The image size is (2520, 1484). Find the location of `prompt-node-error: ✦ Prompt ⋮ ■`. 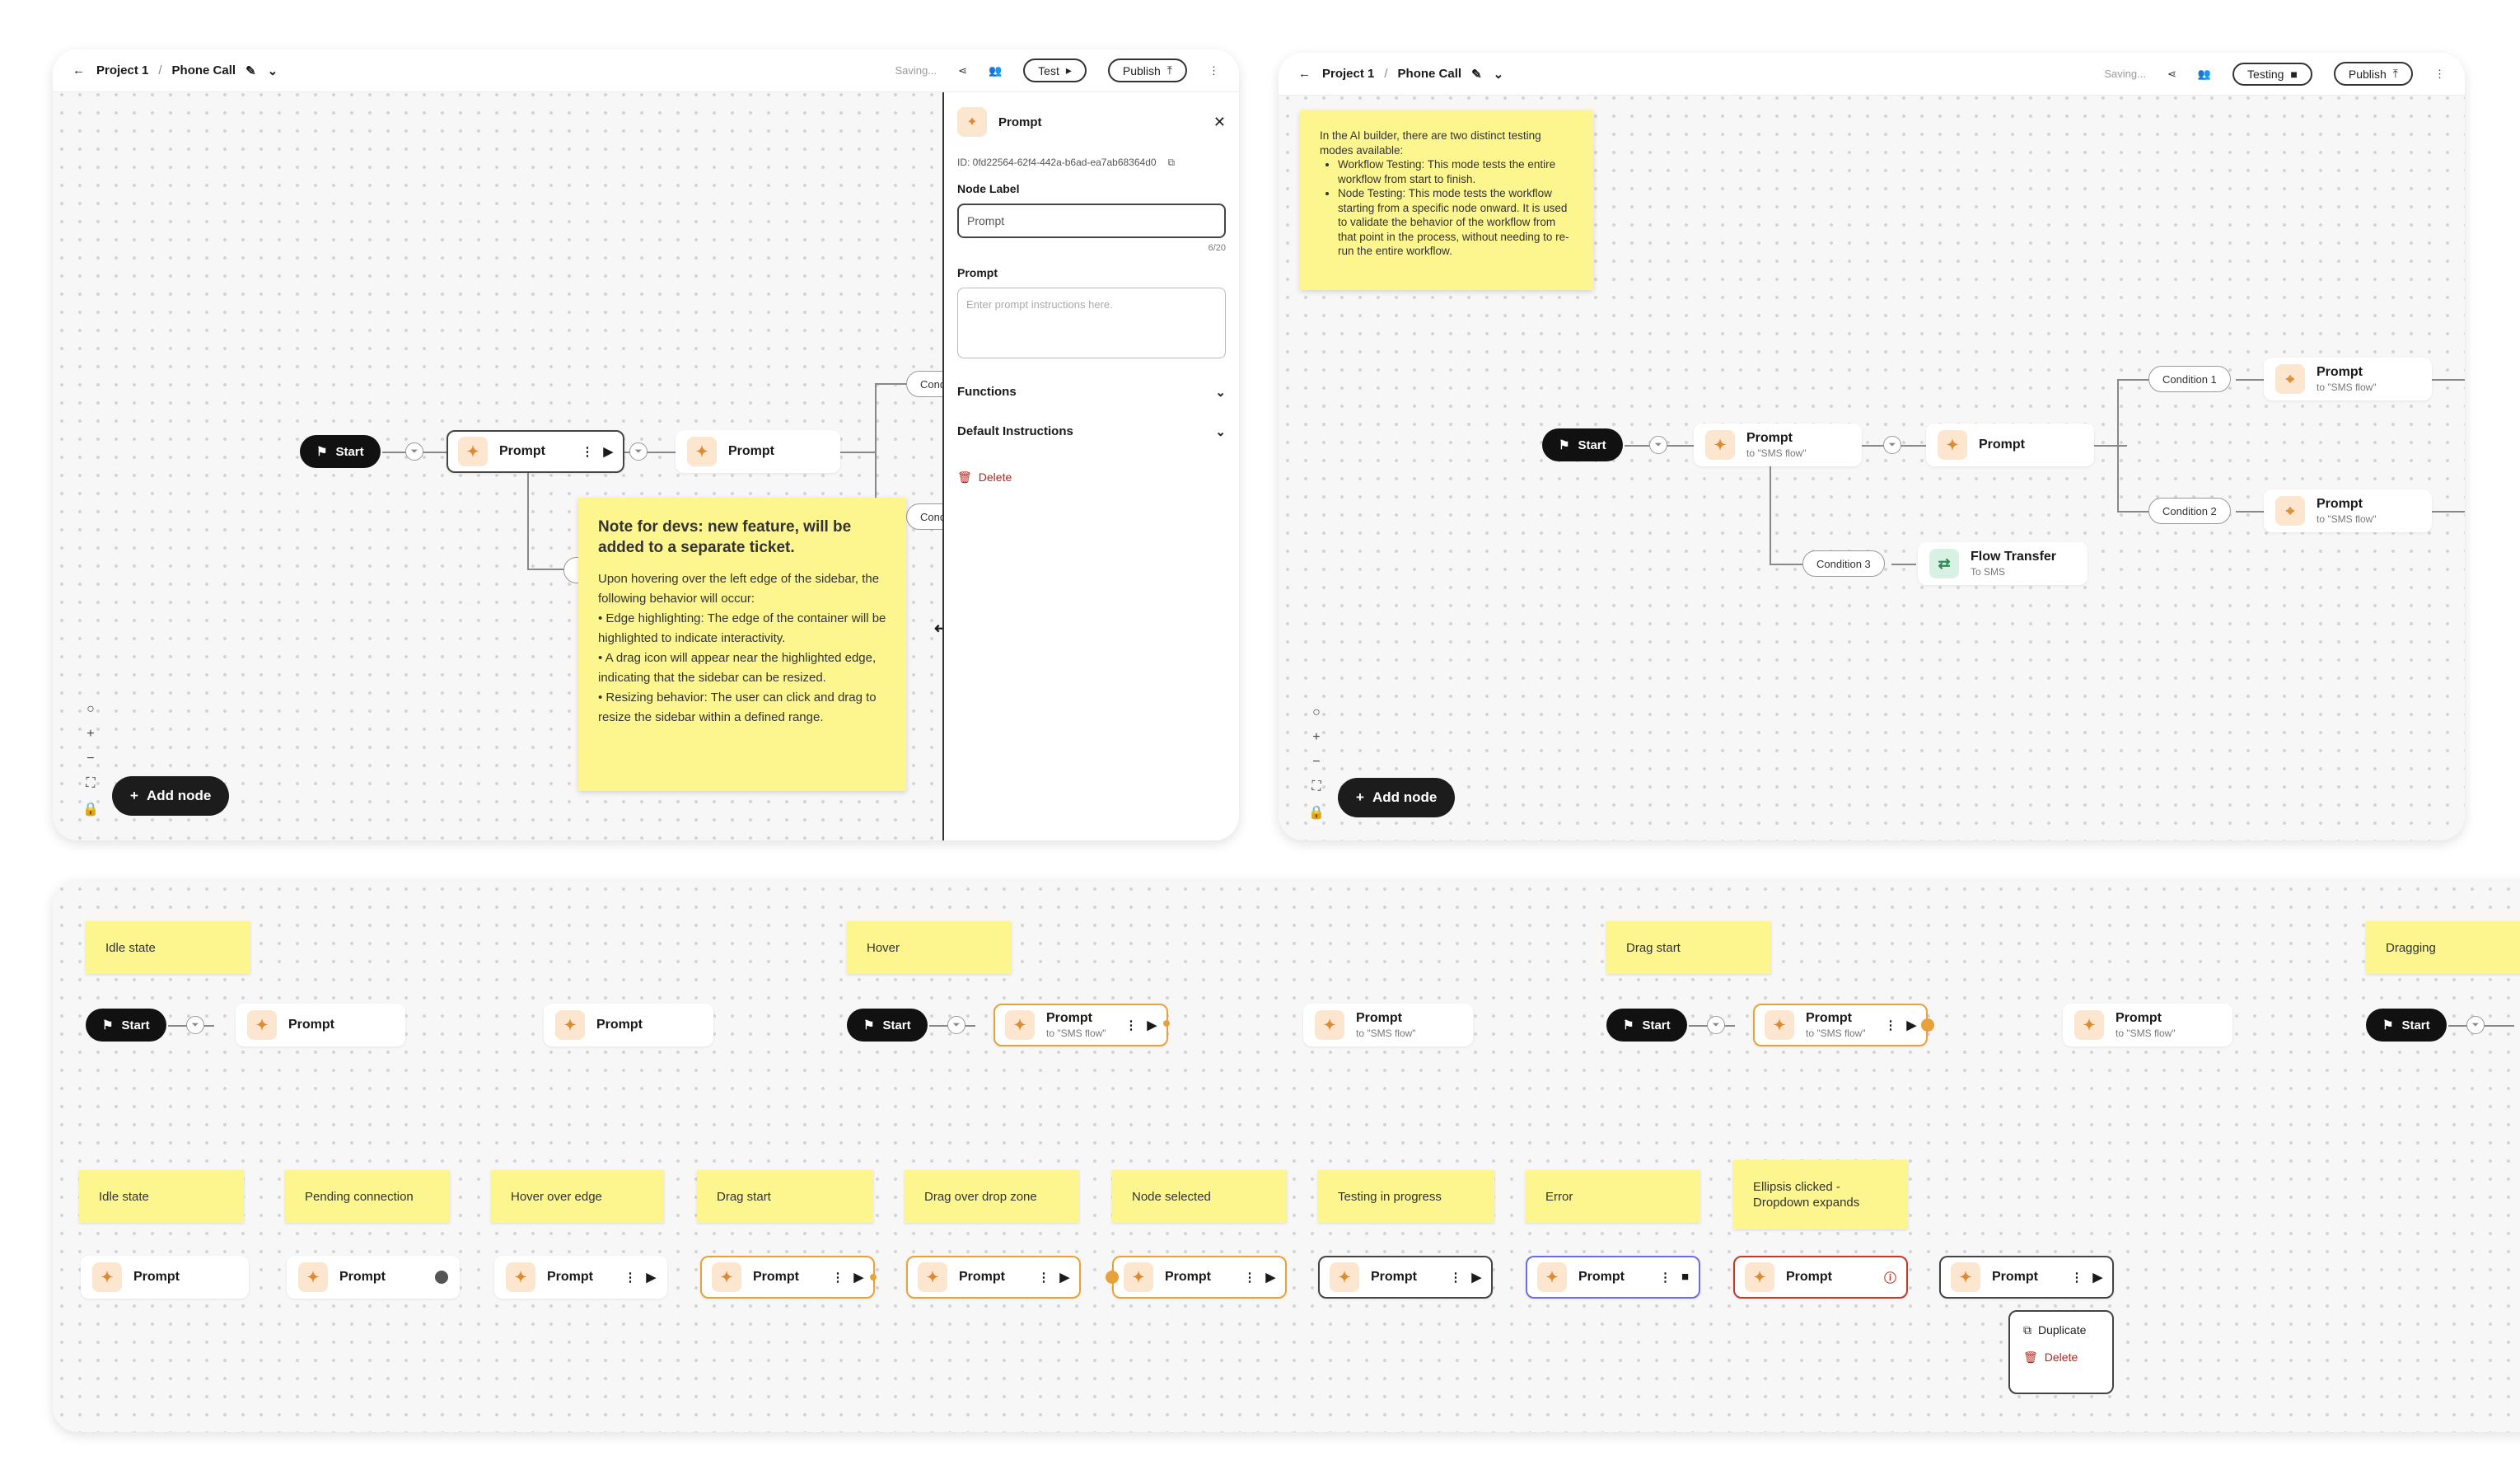

prompt-node-error: ✦ Prompt ⋮ ■ is located at coordinates (1613, 1278).